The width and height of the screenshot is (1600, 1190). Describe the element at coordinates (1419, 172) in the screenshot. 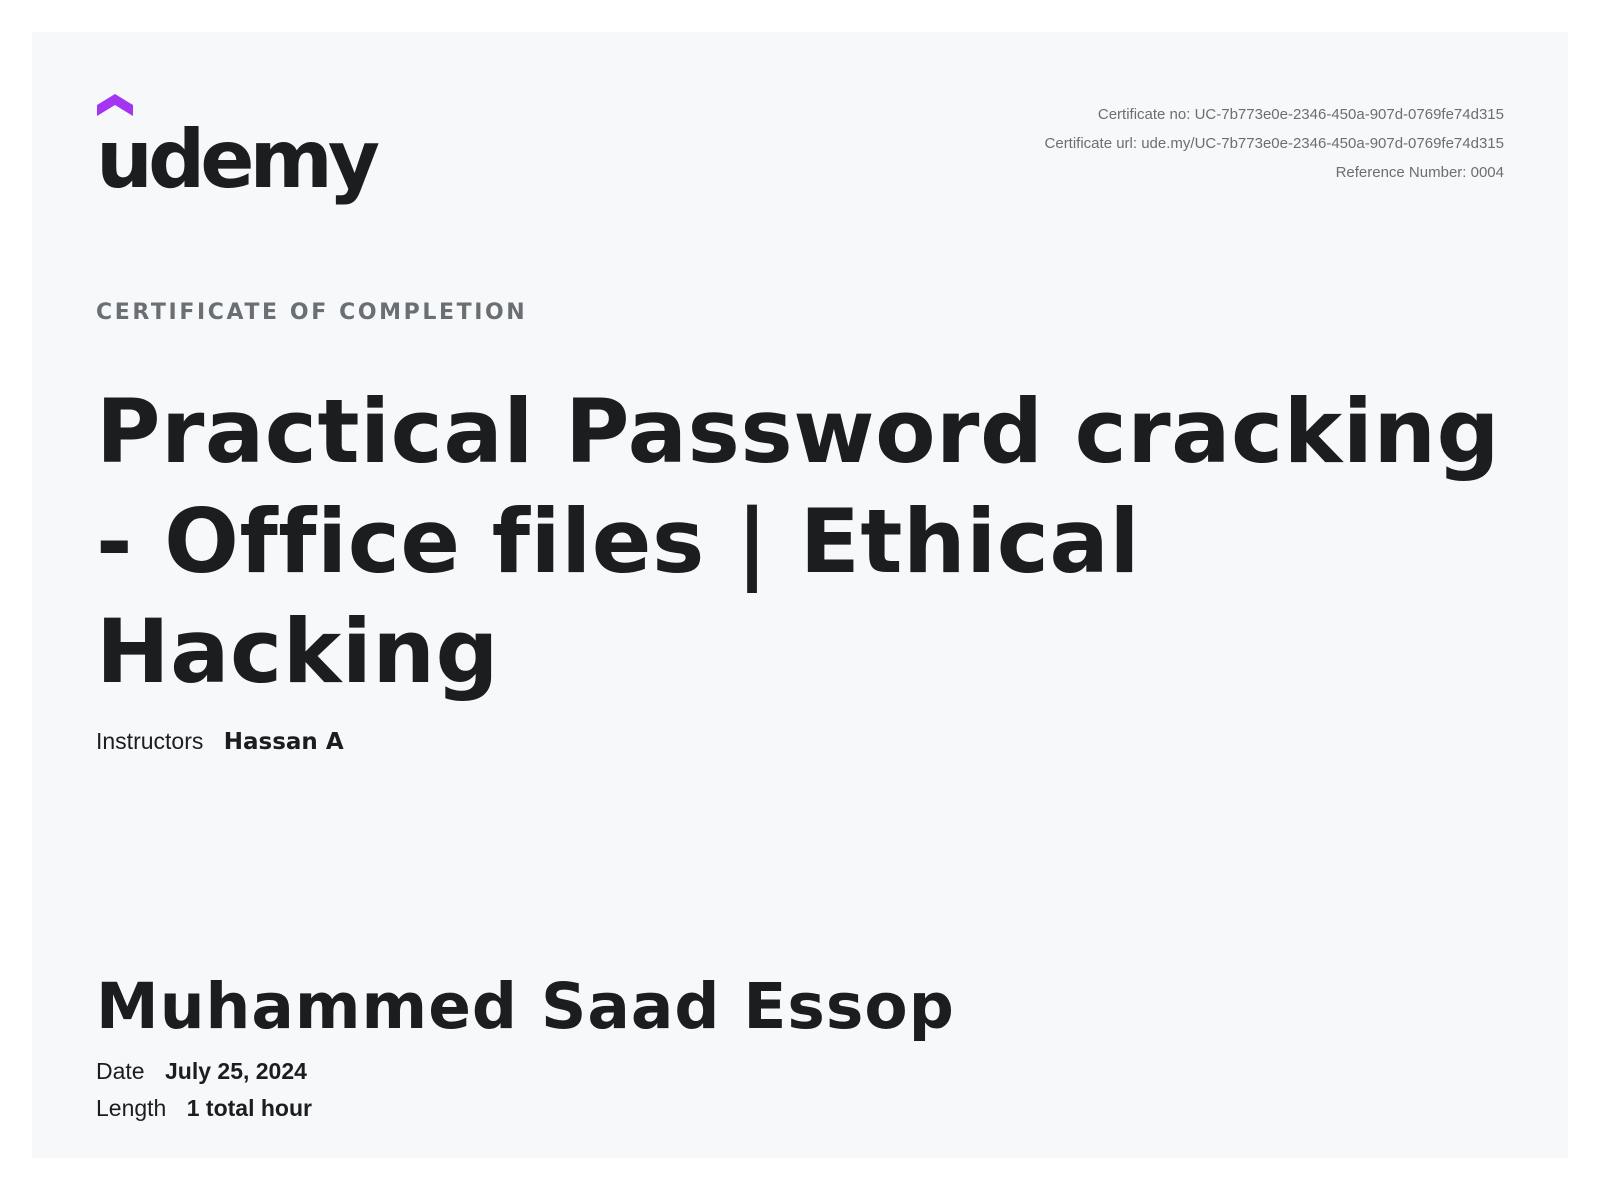

I see `reference-number: Reference Number: 0004` at that location.